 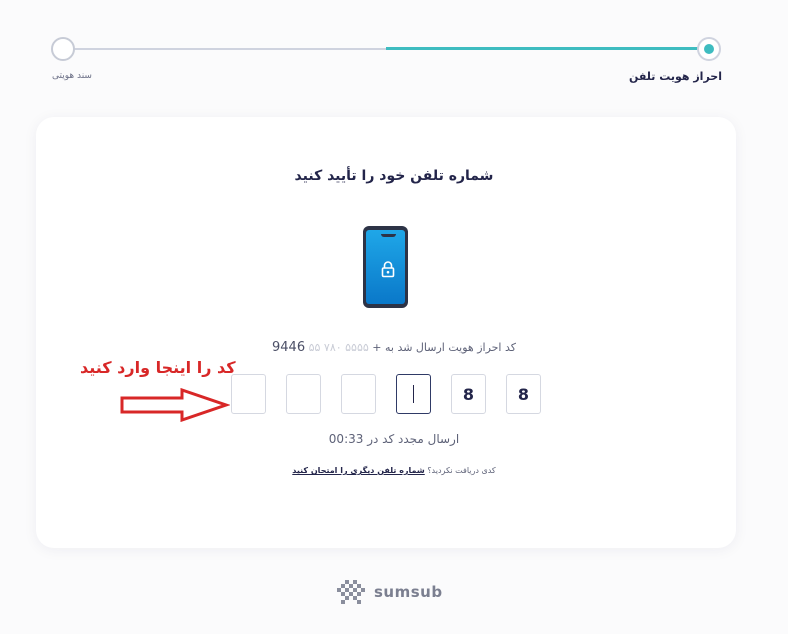 I want to click on phone-last-digits: 9446, so click(x=289, y=347).